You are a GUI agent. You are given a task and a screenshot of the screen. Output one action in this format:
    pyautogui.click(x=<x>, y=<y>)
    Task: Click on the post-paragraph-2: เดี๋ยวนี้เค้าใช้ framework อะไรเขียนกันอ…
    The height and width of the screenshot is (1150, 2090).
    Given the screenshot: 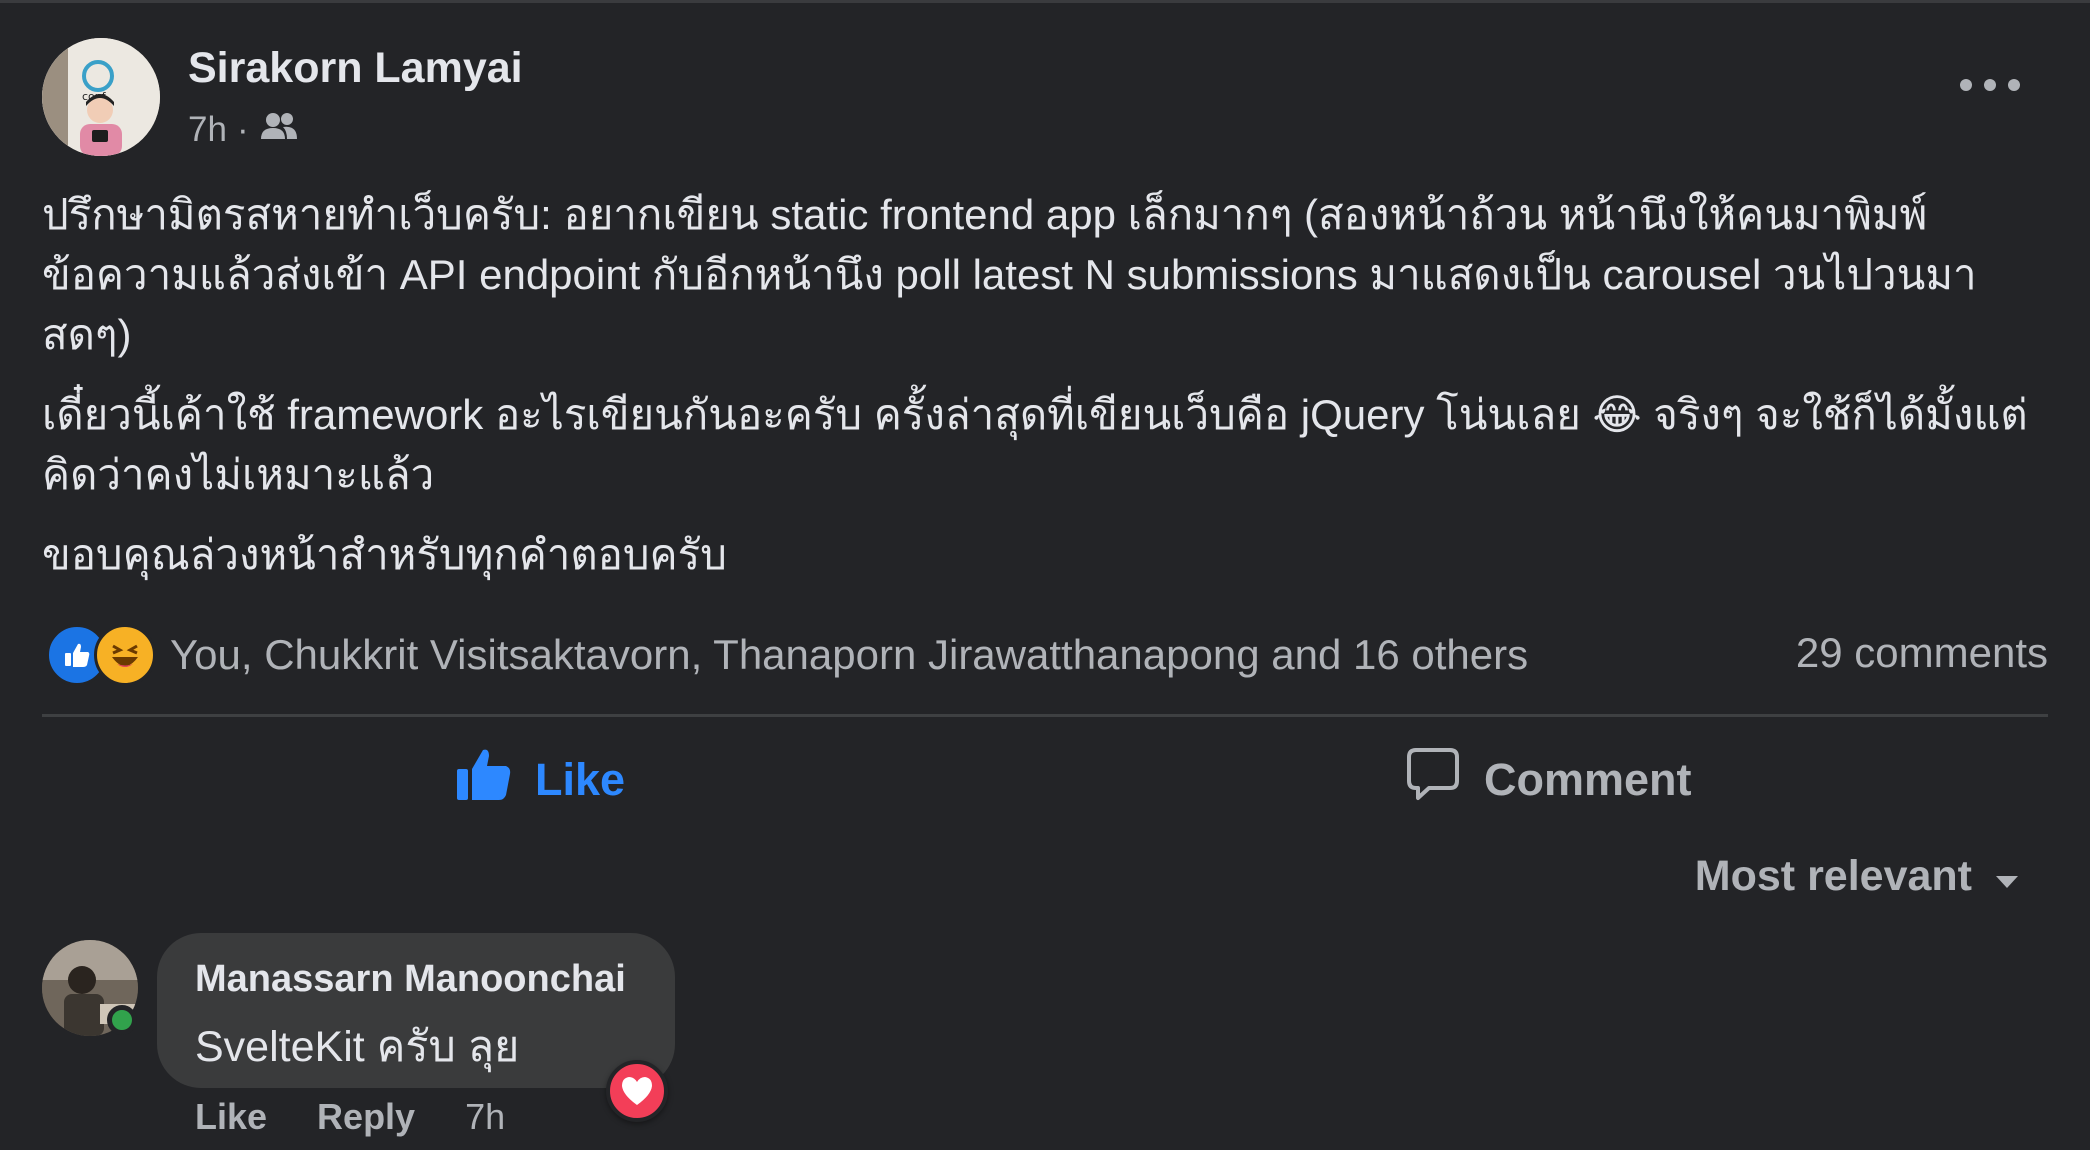 What is the action you would take?
    pyautogui.click(x=1047, y=445)
    